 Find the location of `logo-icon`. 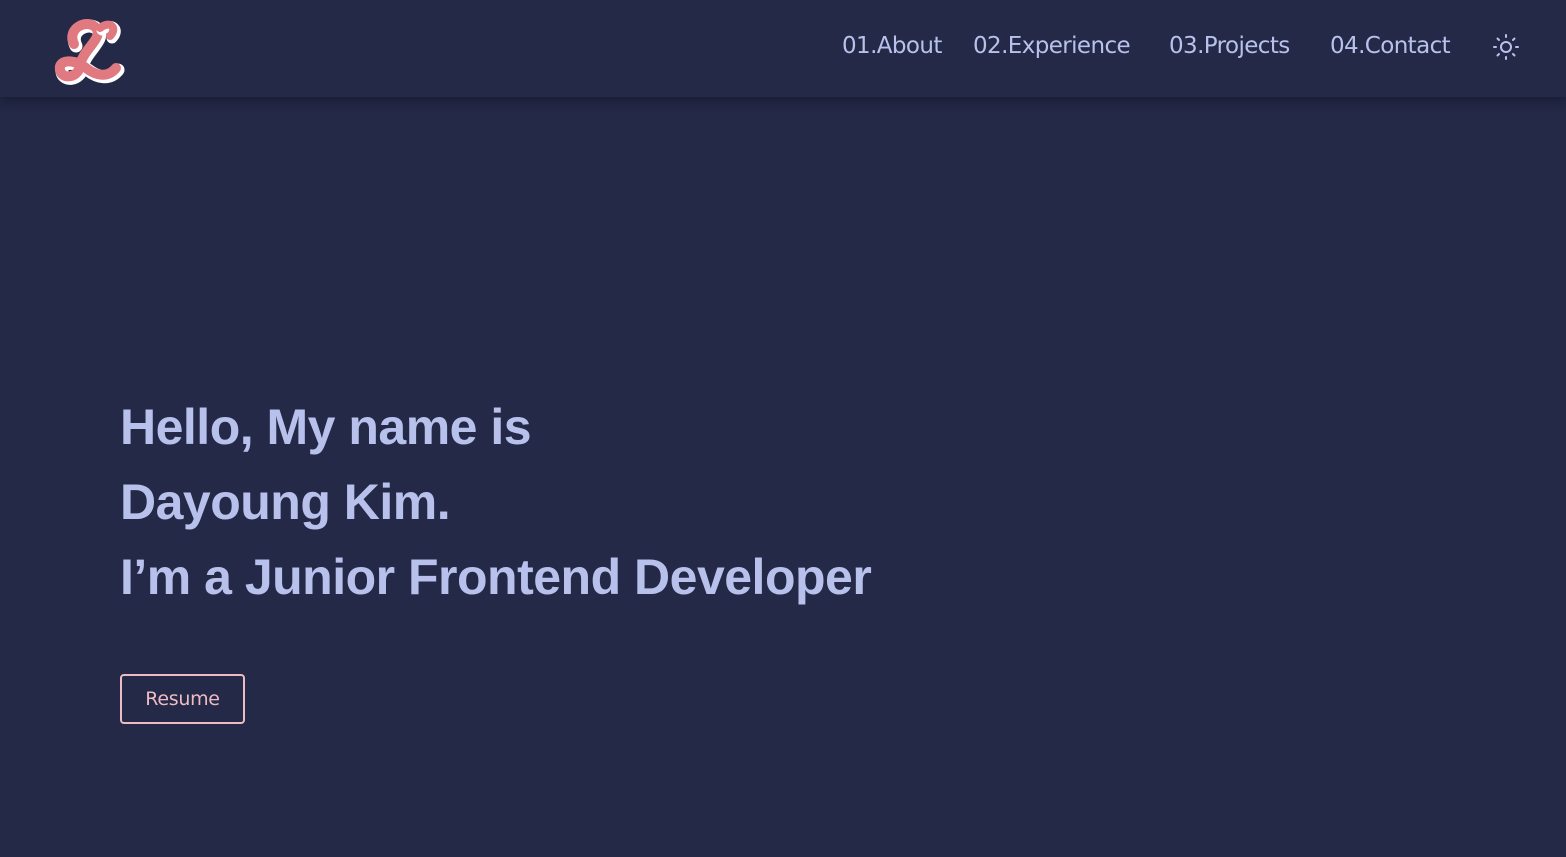

logo-icon is located at coordinates (89, 51).